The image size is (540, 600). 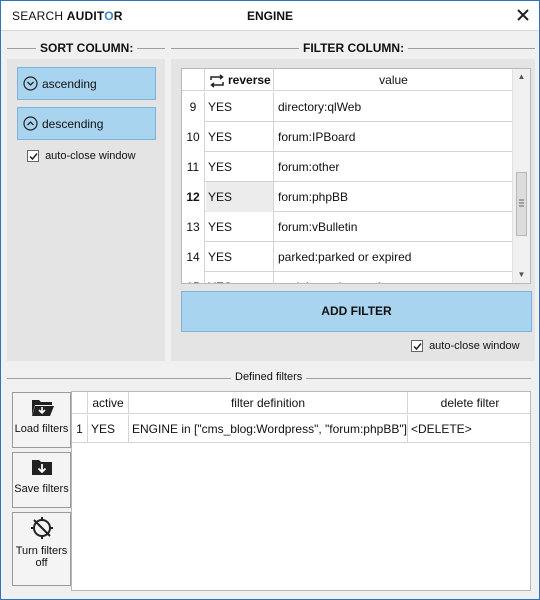 I want to click on ascending-button: ascending, so click(x=86, y=83).